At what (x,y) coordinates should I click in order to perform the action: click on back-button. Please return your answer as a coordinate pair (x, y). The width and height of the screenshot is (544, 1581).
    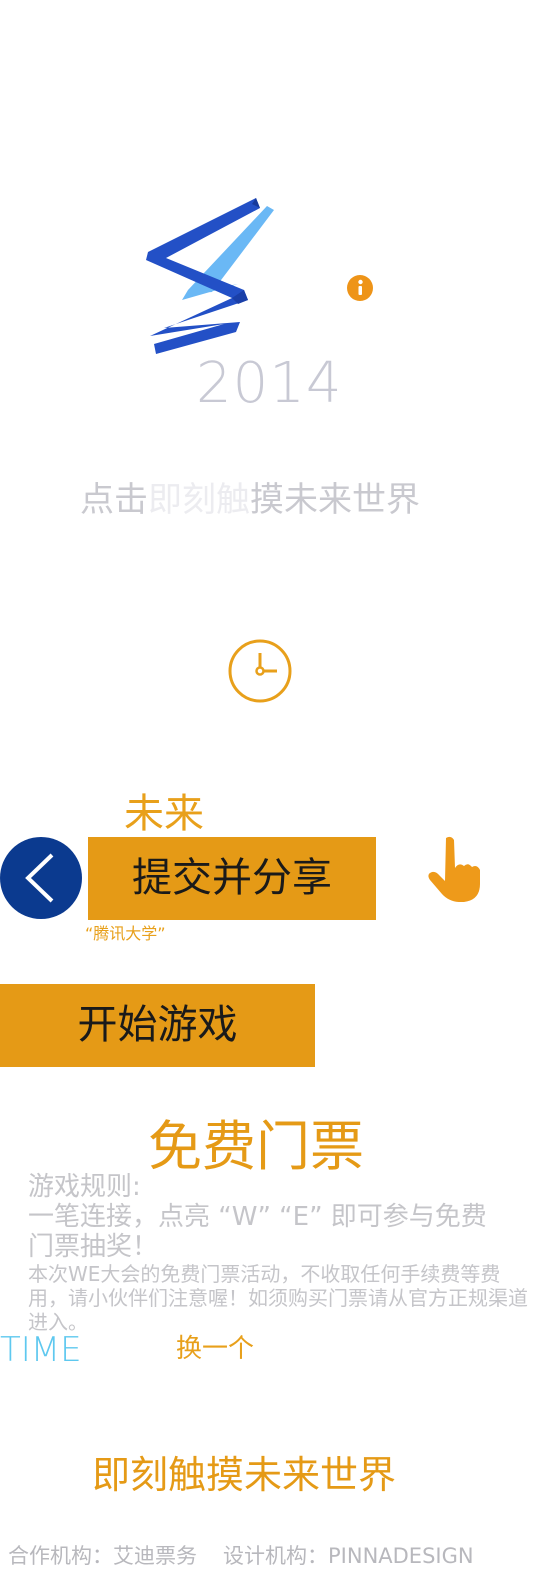
    Looking at the image, I should click on (41, 878).